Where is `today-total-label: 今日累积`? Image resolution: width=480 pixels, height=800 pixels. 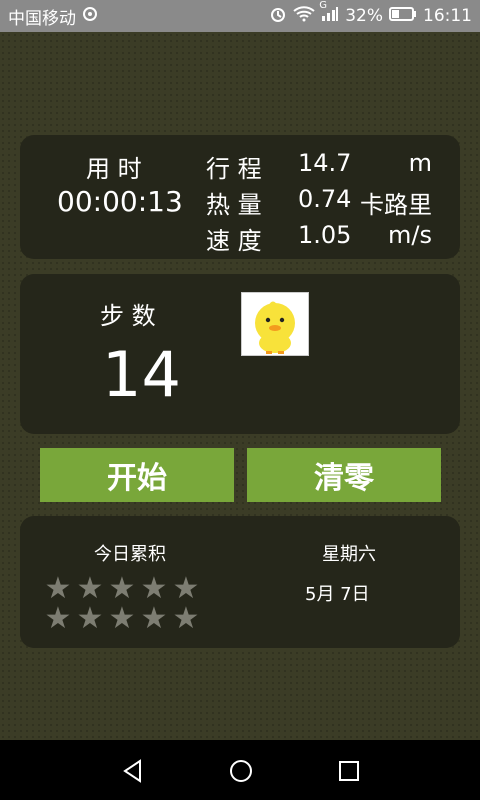 today-total-label: 今日累积 is located at coordinates (130, 554).